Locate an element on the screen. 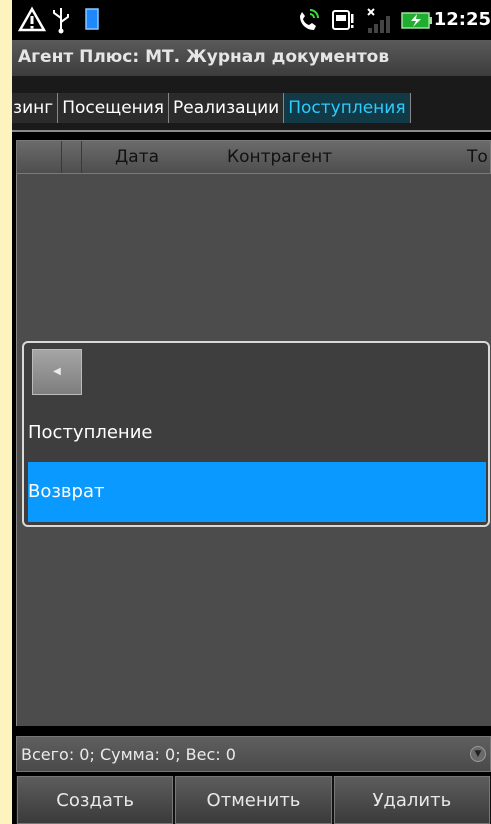 The width and height of the screenshot is (491, 824). battery-small-icon is located at coordinates (92, 21).